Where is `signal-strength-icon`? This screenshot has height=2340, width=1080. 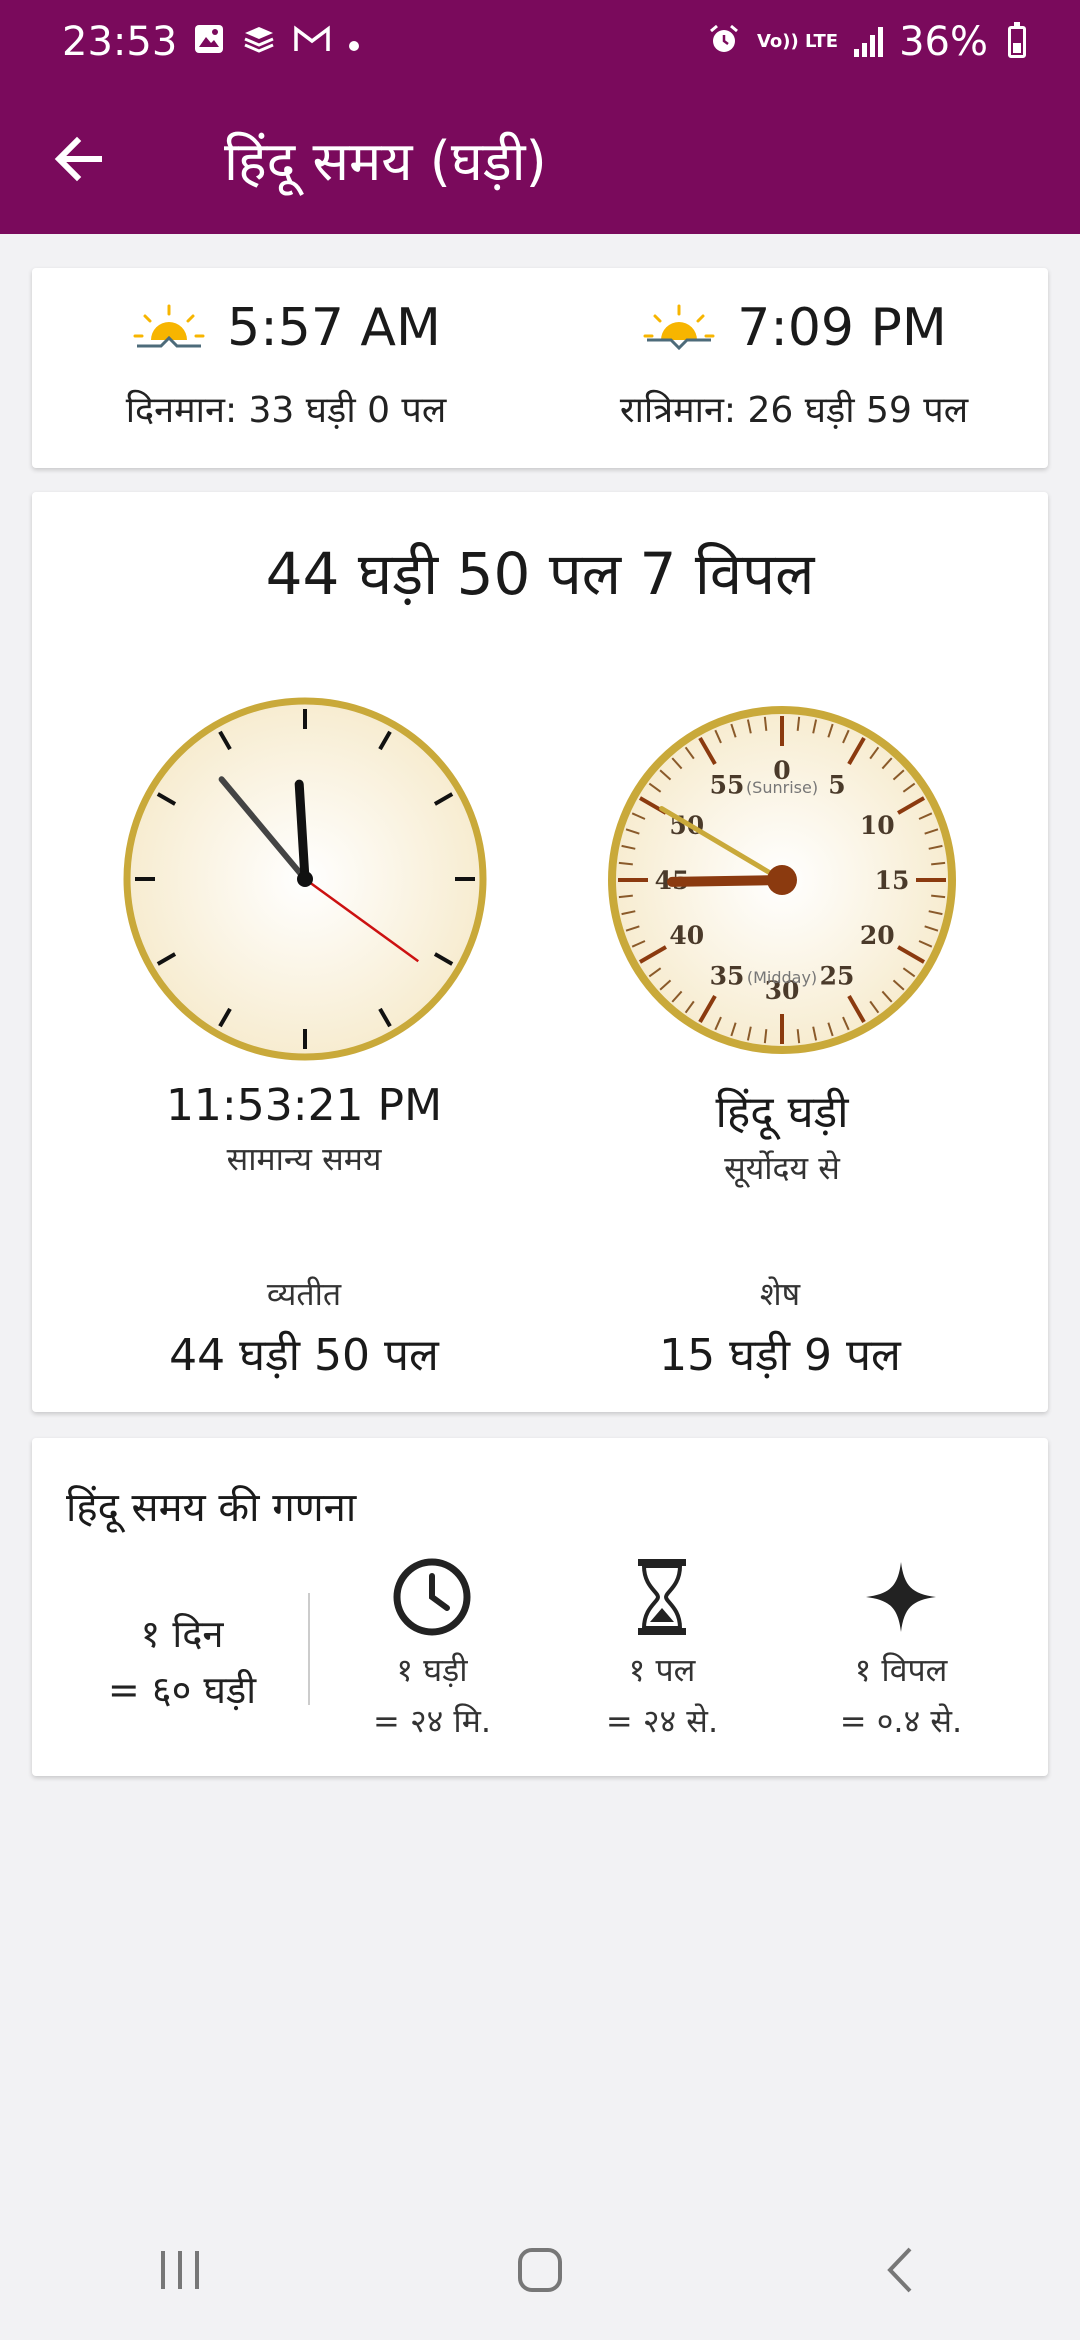 signal-strength-icon is located at coordinates (869, 42).